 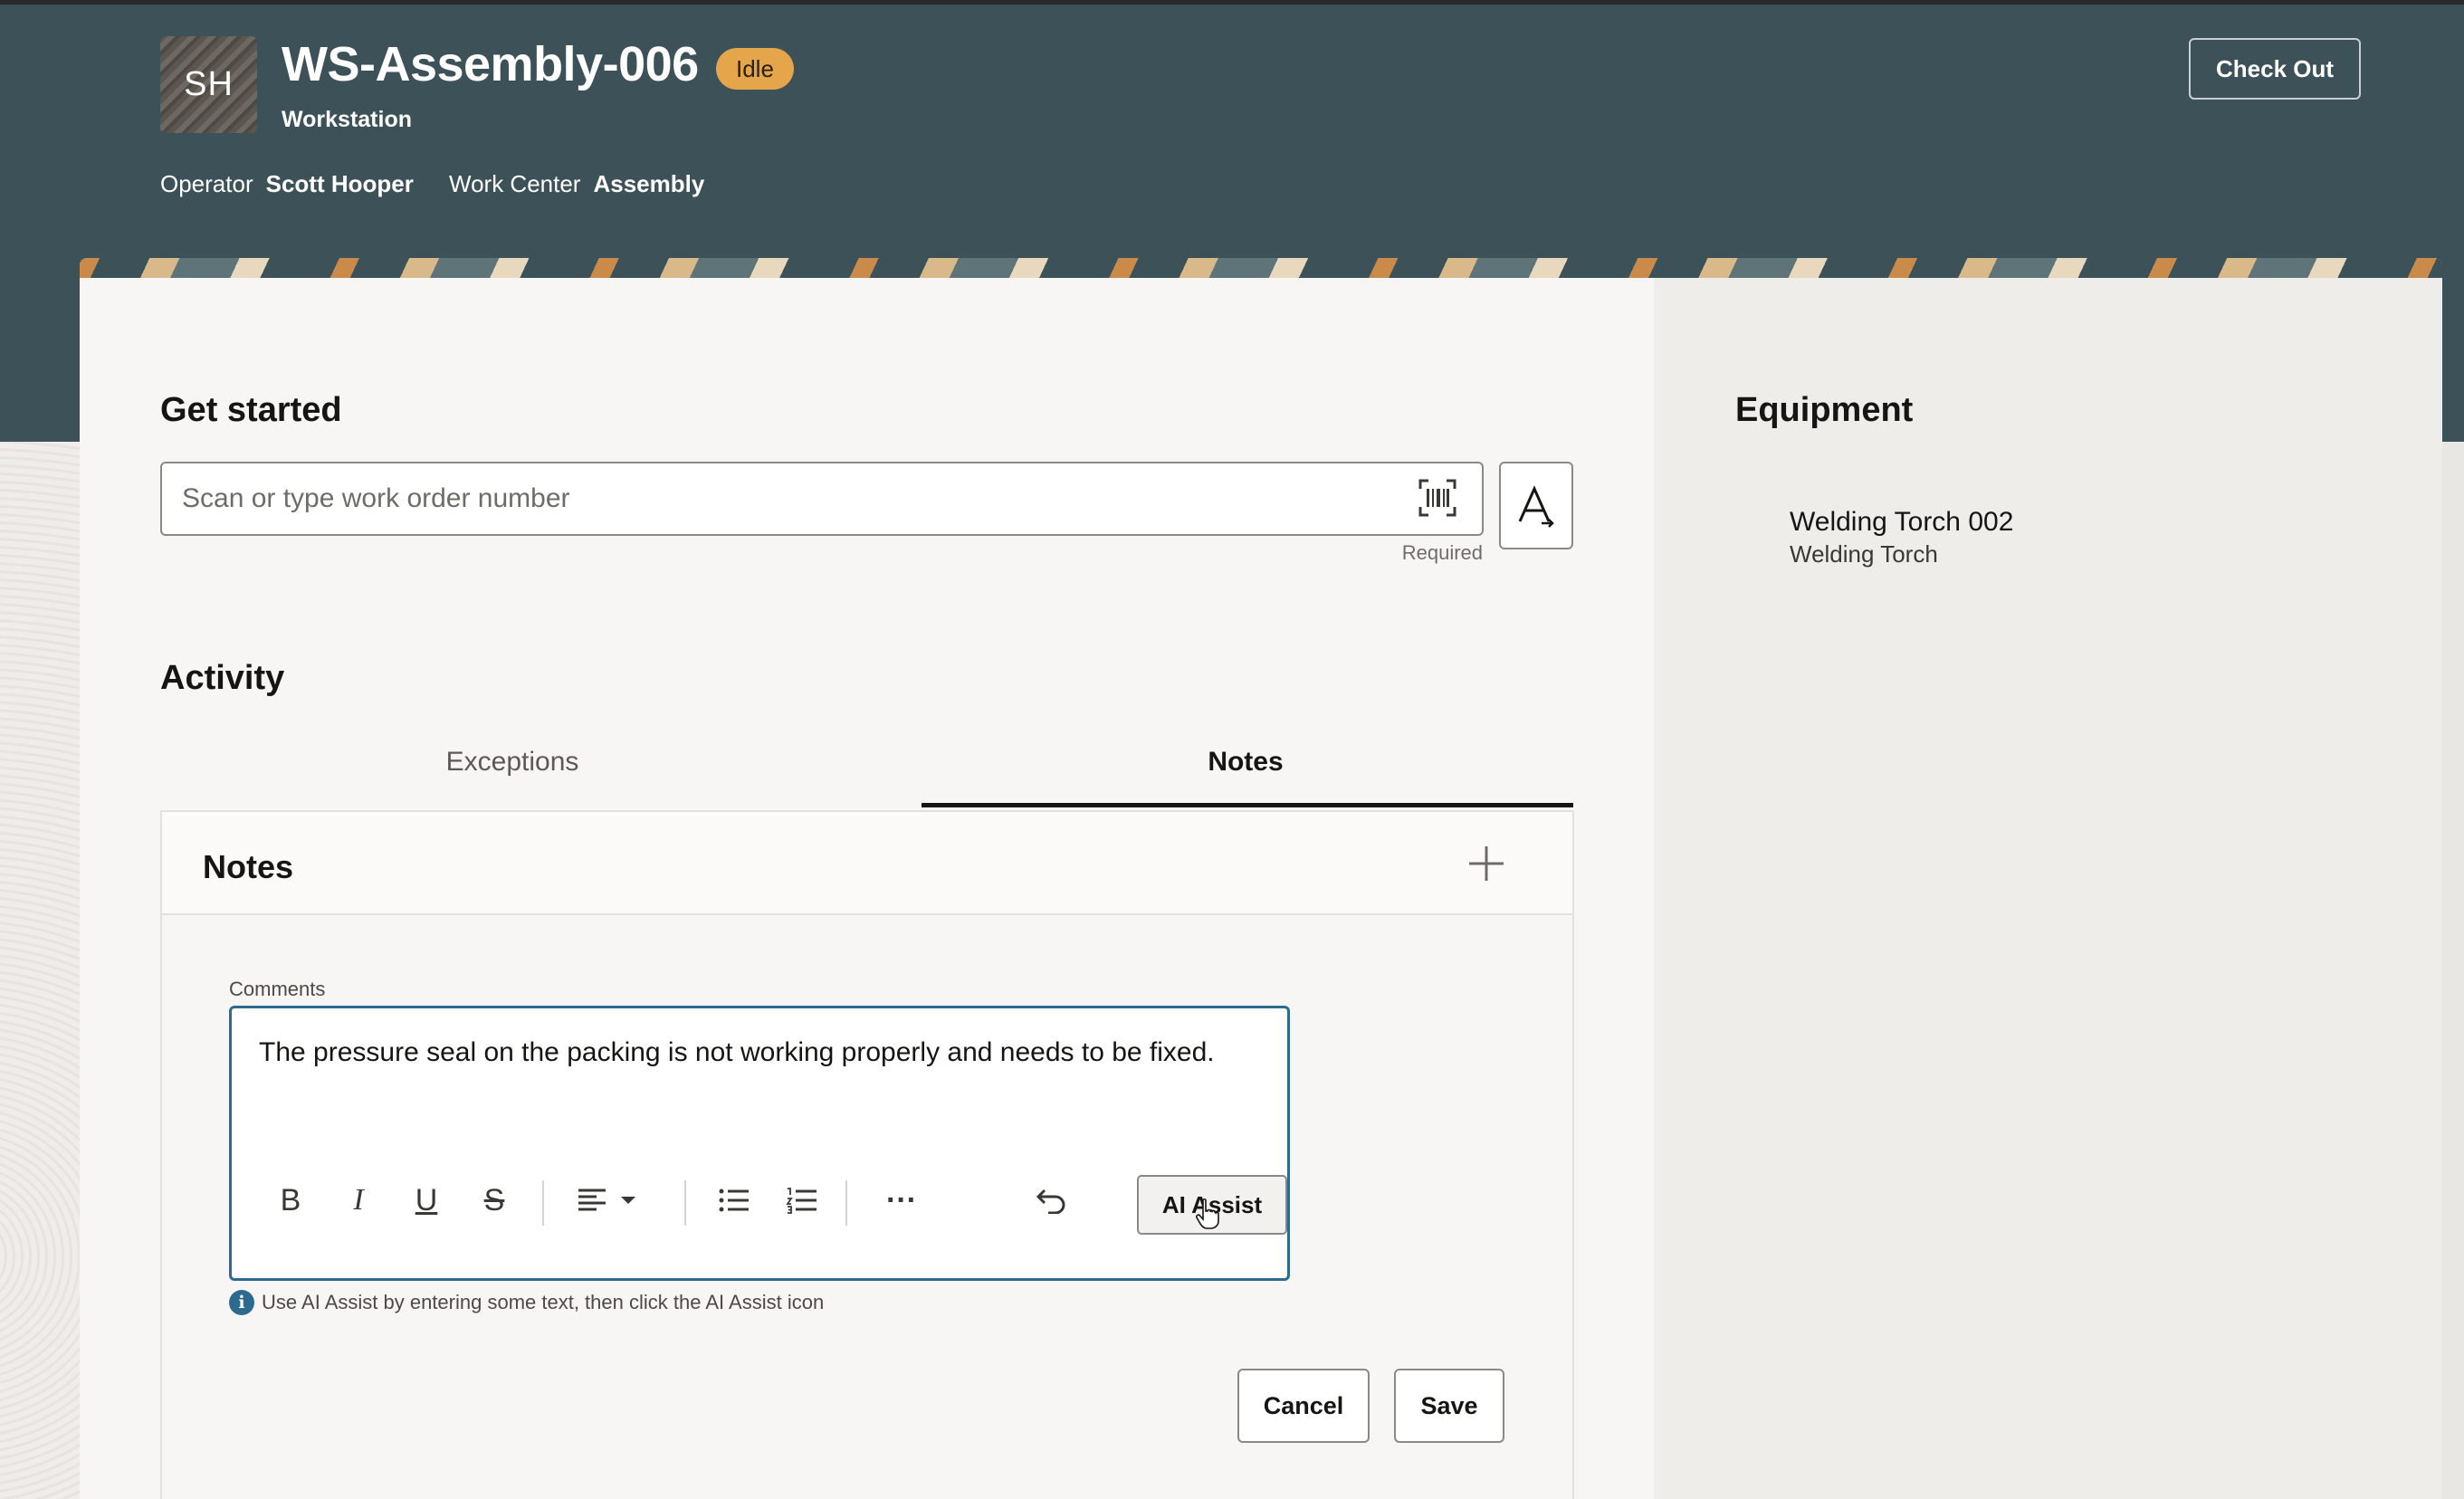 I want to click on numbered-list-icon, so click(x=801, y=1201).